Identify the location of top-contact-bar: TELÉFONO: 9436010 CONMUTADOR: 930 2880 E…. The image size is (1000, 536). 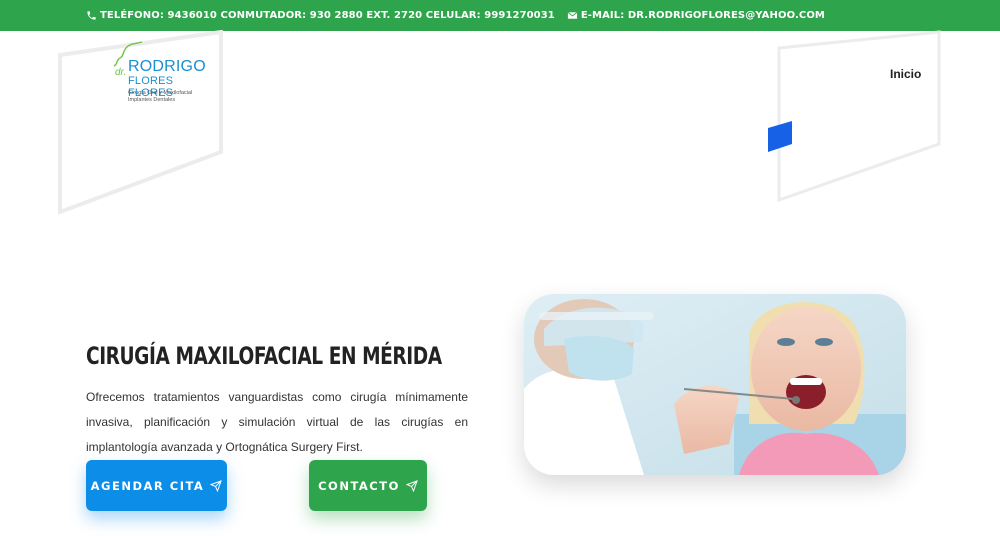
(500, 15).